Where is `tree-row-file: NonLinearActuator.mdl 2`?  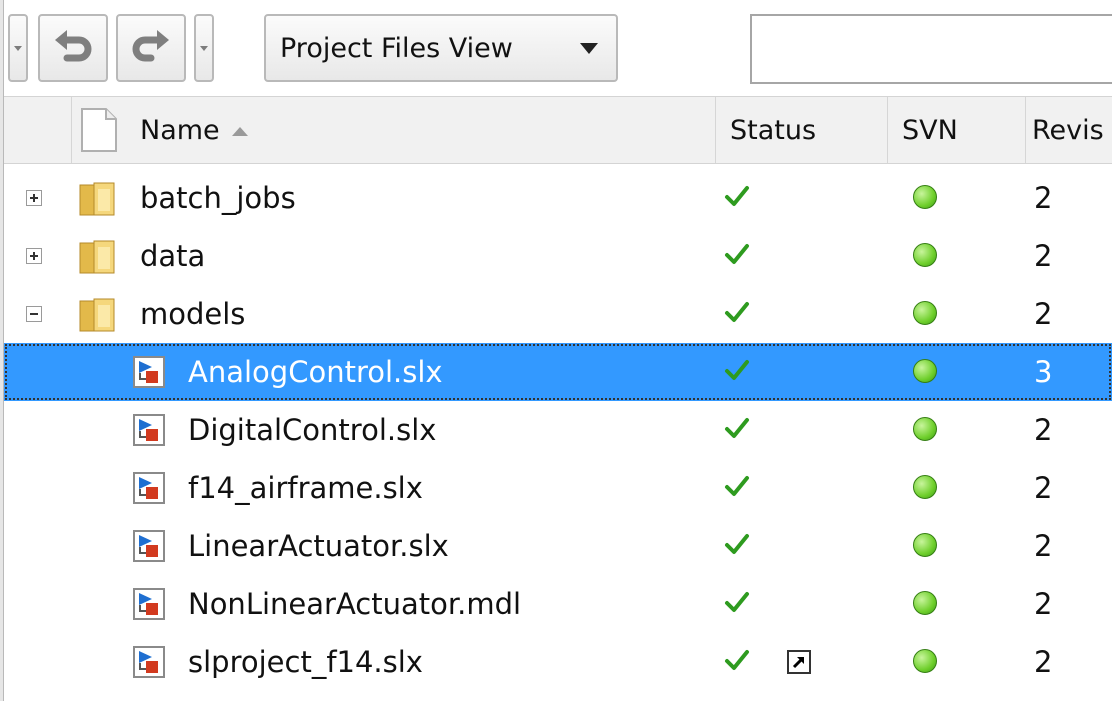 tree-row-file: NonLinearActuator.mdl 2 is located at coordinates (558, 604).